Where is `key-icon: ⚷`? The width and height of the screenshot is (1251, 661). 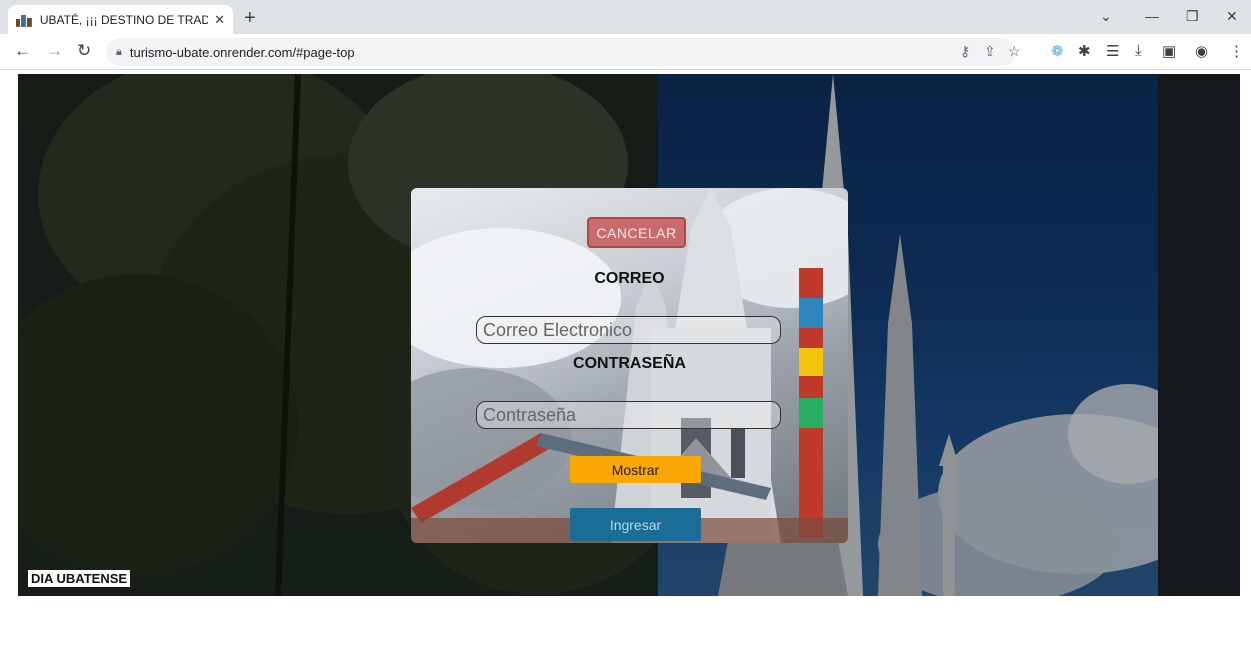
key-icon: ⚷ is located at coordinates (965, 51).